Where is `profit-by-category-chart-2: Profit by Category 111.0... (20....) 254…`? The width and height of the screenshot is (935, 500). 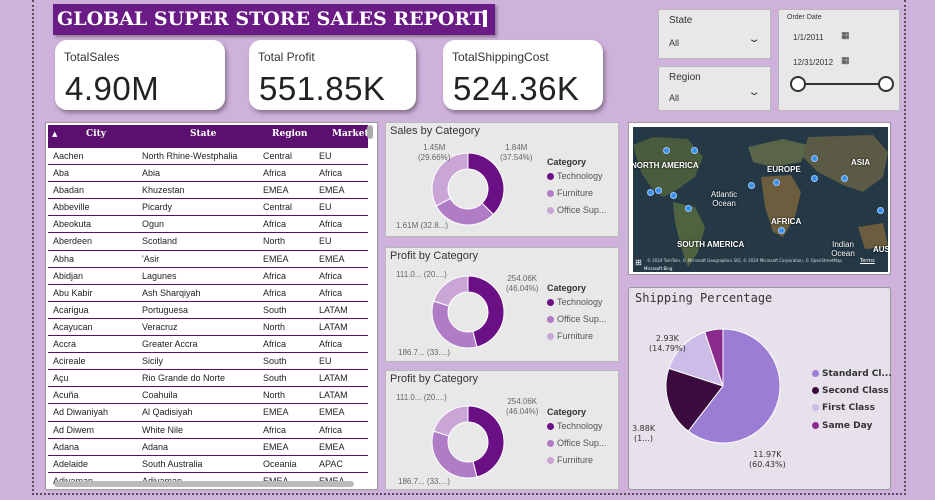 profit-by-category-chart-2: Profit by Category 111.0... (20....) 254… is located at coordinates (502, 430).